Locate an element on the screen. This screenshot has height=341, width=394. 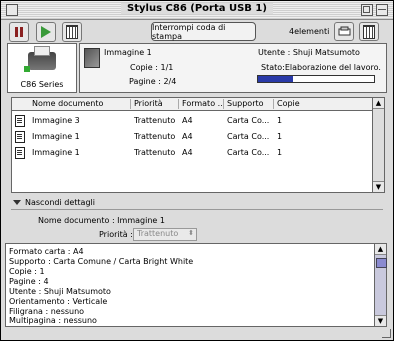
job-copies: Copie : 1/1 is located at coordinates (152, 67).